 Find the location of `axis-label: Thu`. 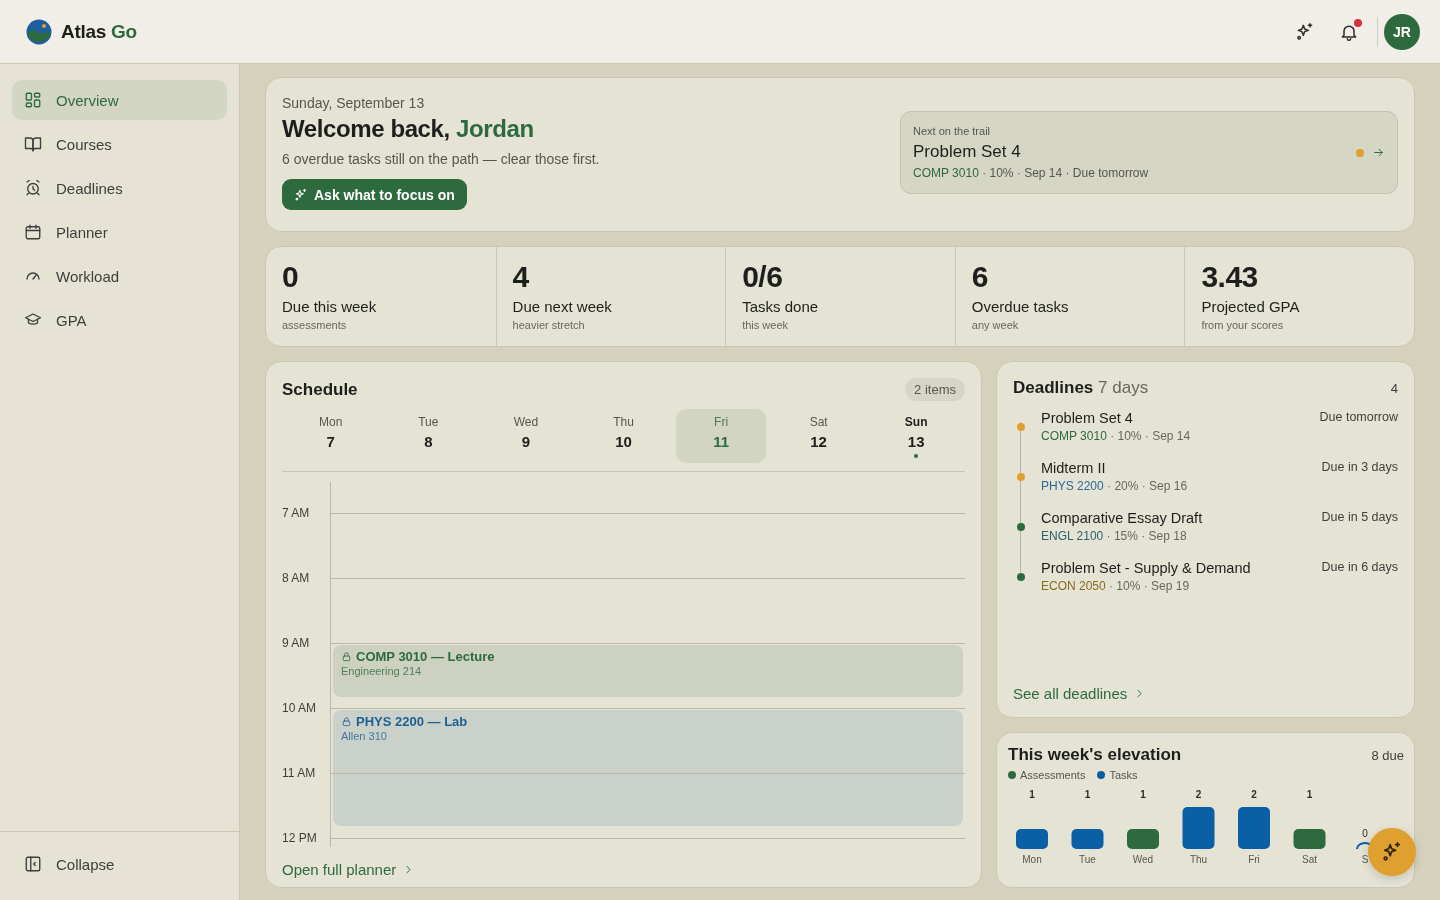

axis-label: Thu is located at coordinates (1198, 859).